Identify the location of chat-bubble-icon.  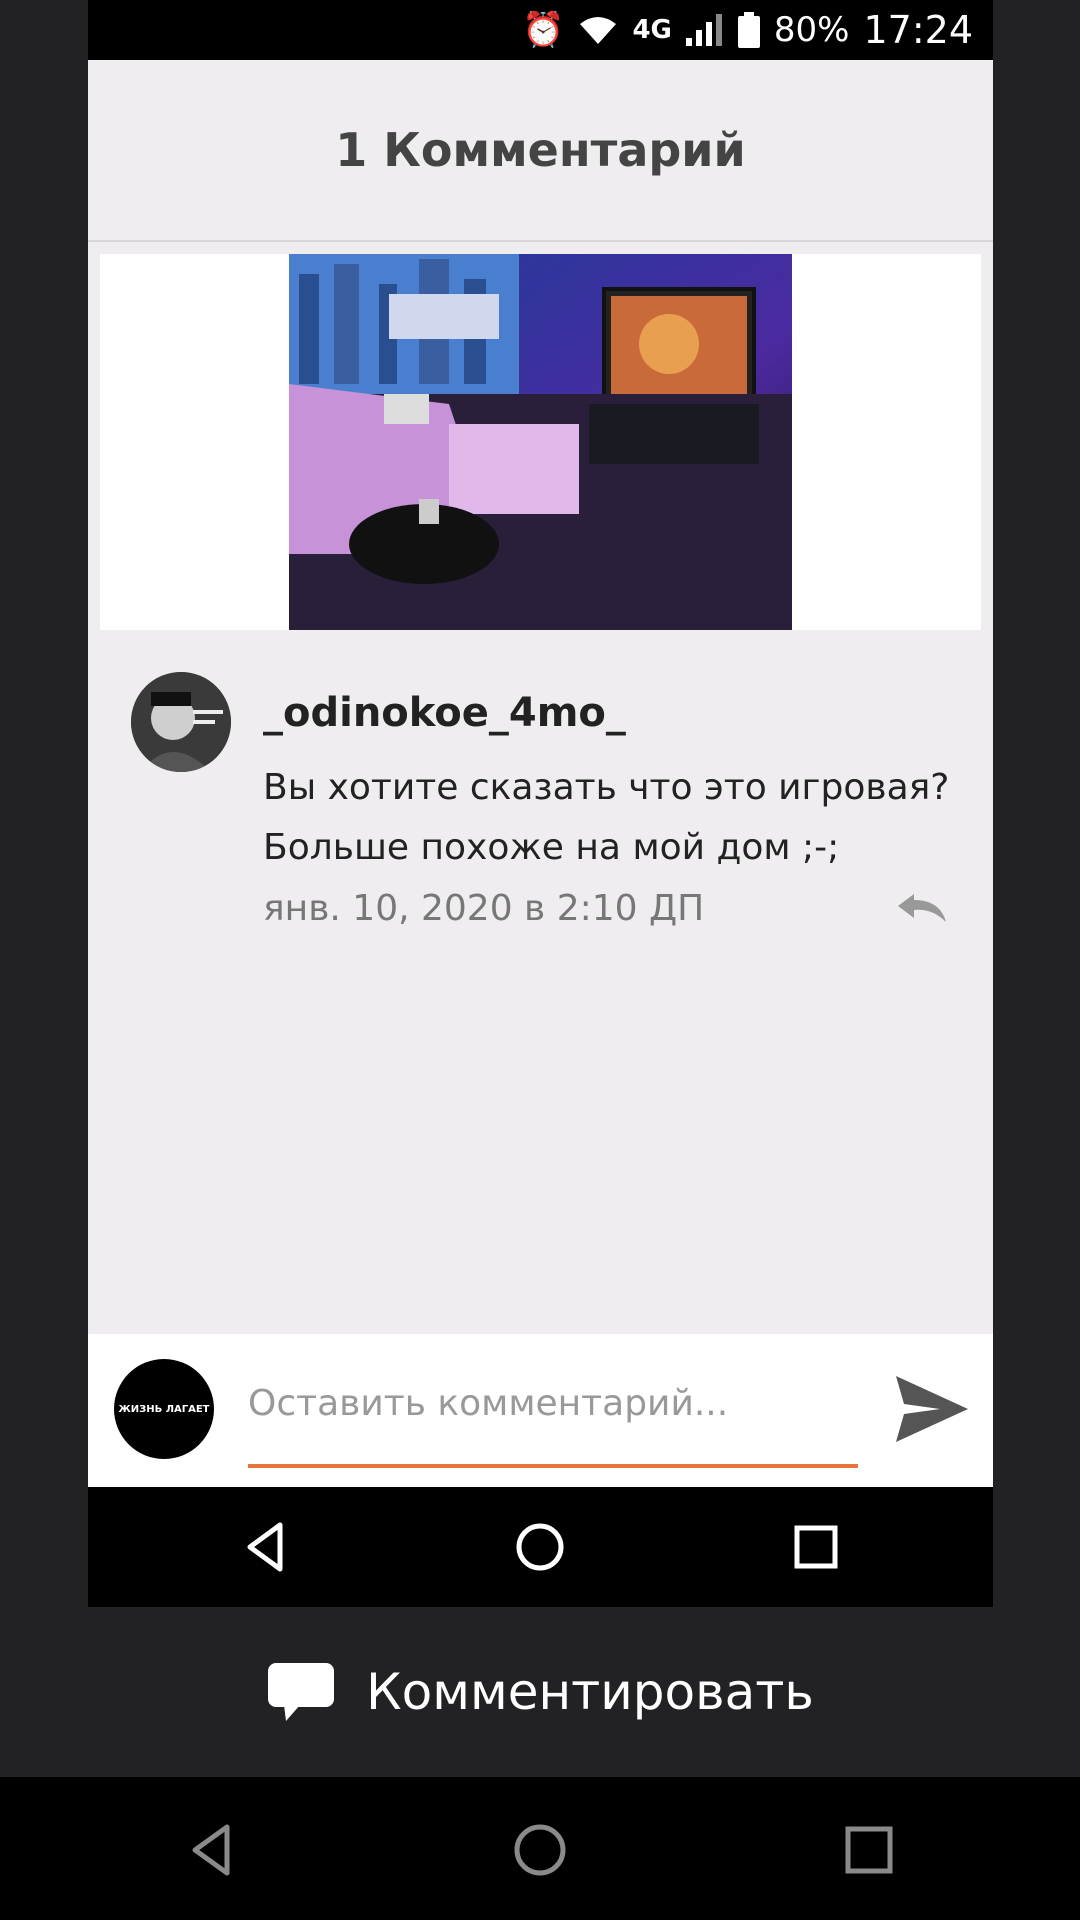
(301, 1692).